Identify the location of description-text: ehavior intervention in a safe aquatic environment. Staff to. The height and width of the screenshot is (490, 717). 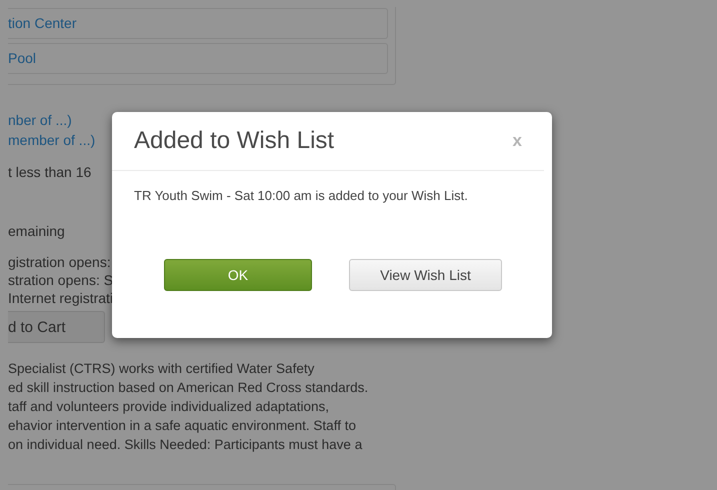
(182, 426).